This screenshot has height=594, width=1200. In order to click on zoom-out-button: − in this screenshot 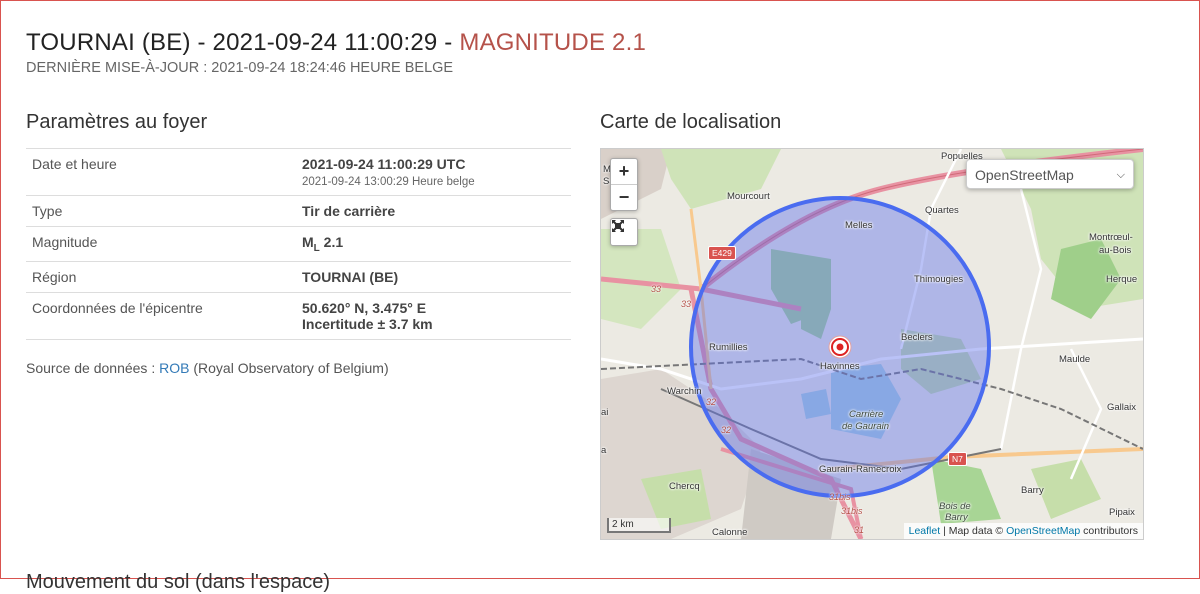, I will do `click(624, 197)`.